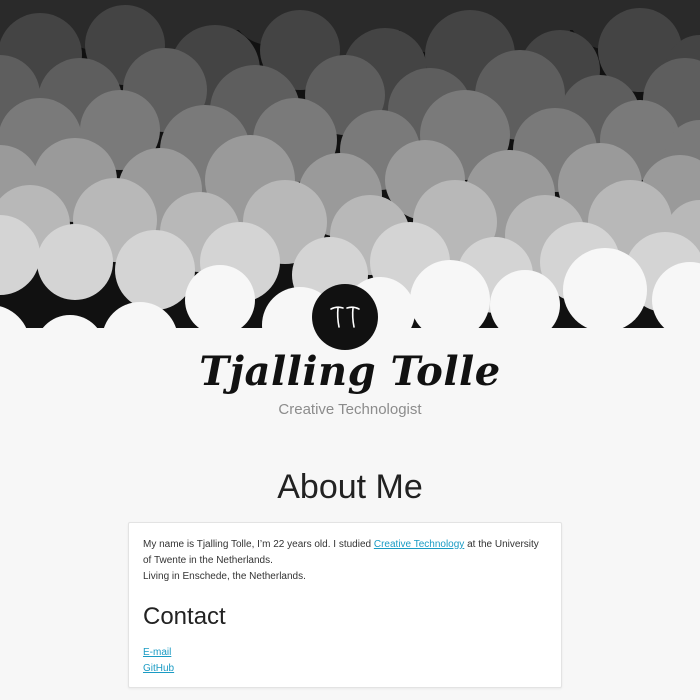 The width and height of the screenshot is (700, 700). I want to click on email-link: E-mail, so click(157, 652).